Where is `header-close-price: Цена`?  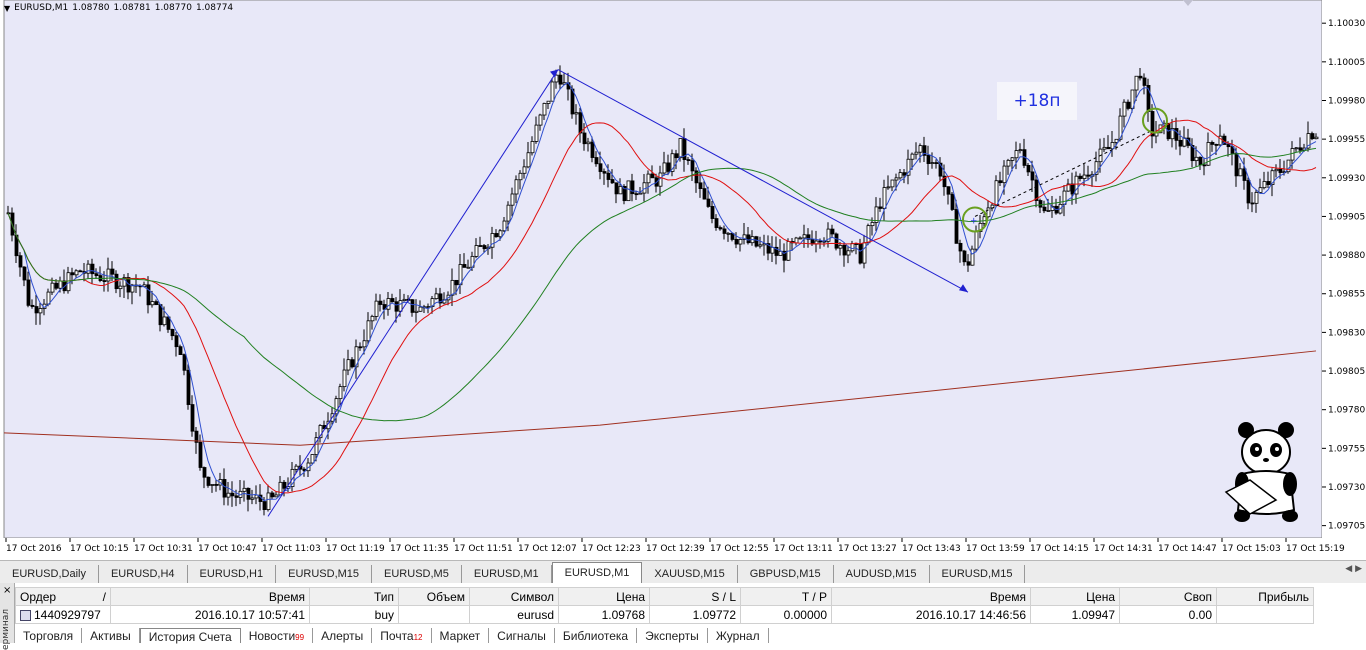 header-close-price: Цена is located at coordinates (1075, 596).